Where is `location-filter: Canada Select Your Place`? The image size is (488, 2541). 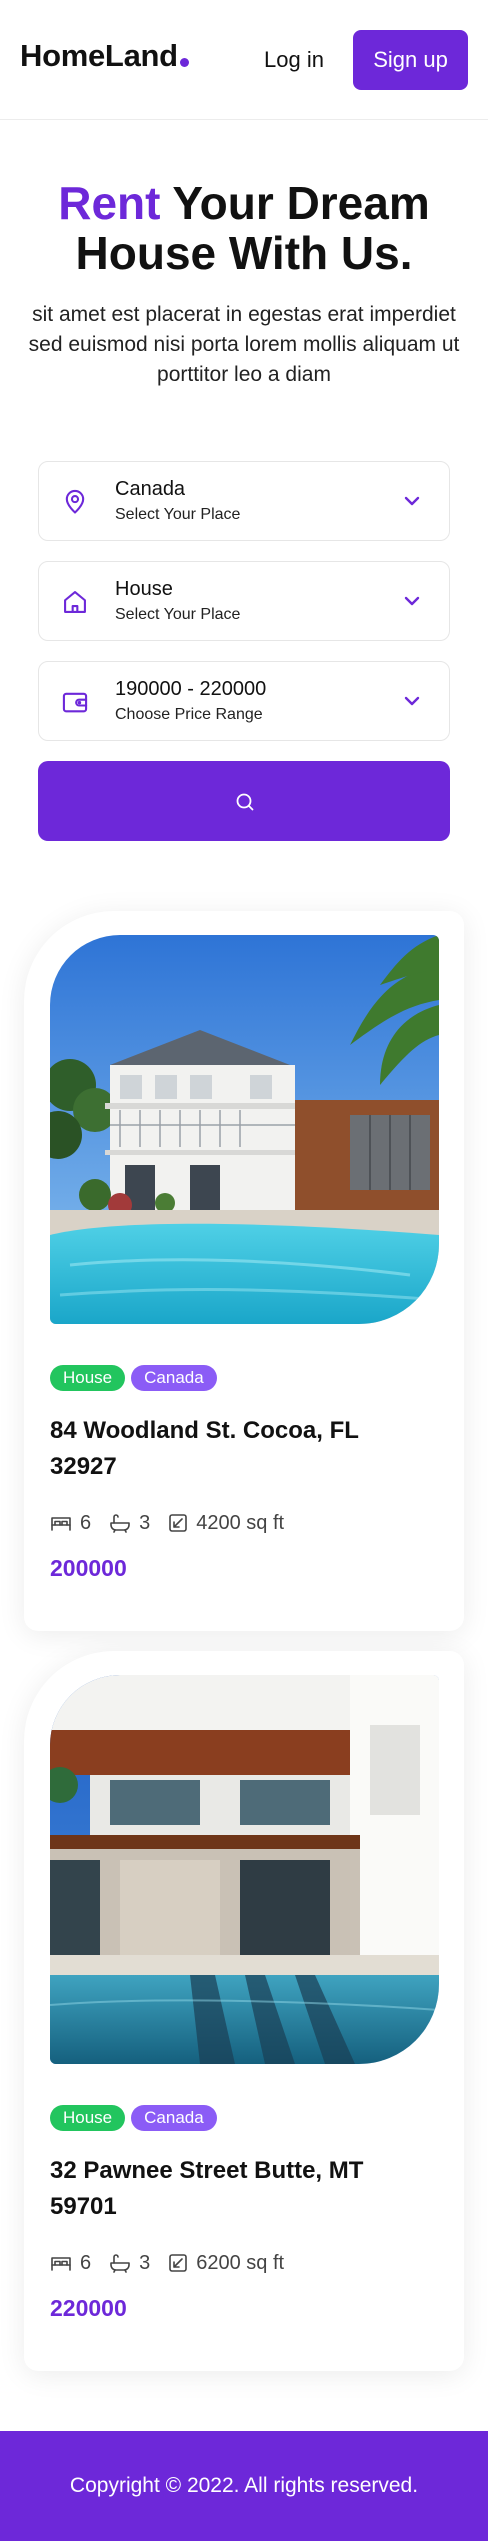 location-filter: Canada Select Your Place is located at coordinates (244, 501).